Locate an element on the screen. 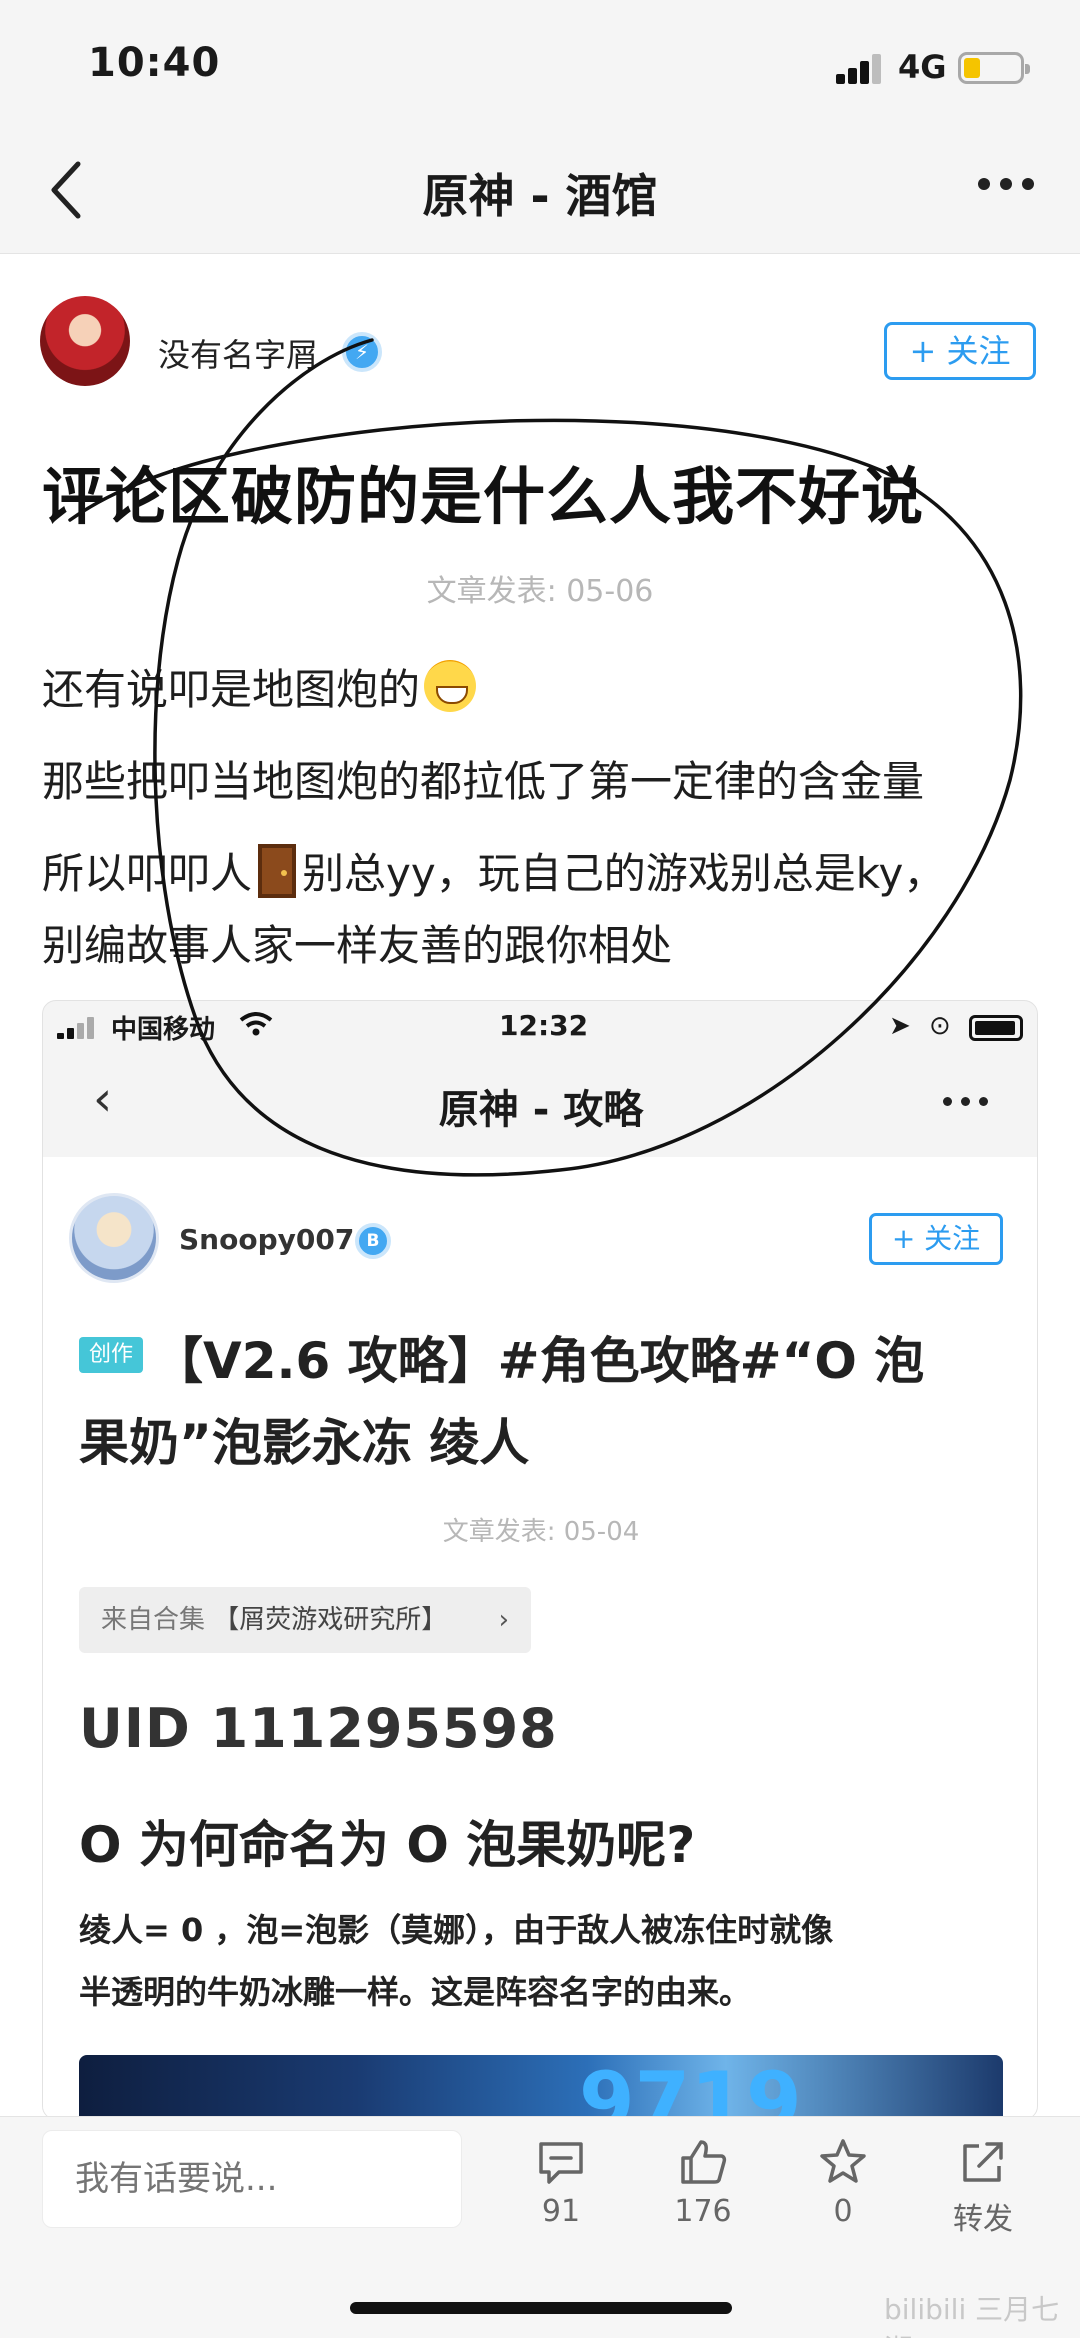  body-text: 绫人= 0 ，泡=泡影（莫娜），由于敌人被冻住时就像 is located at coordinates (456, 1930).